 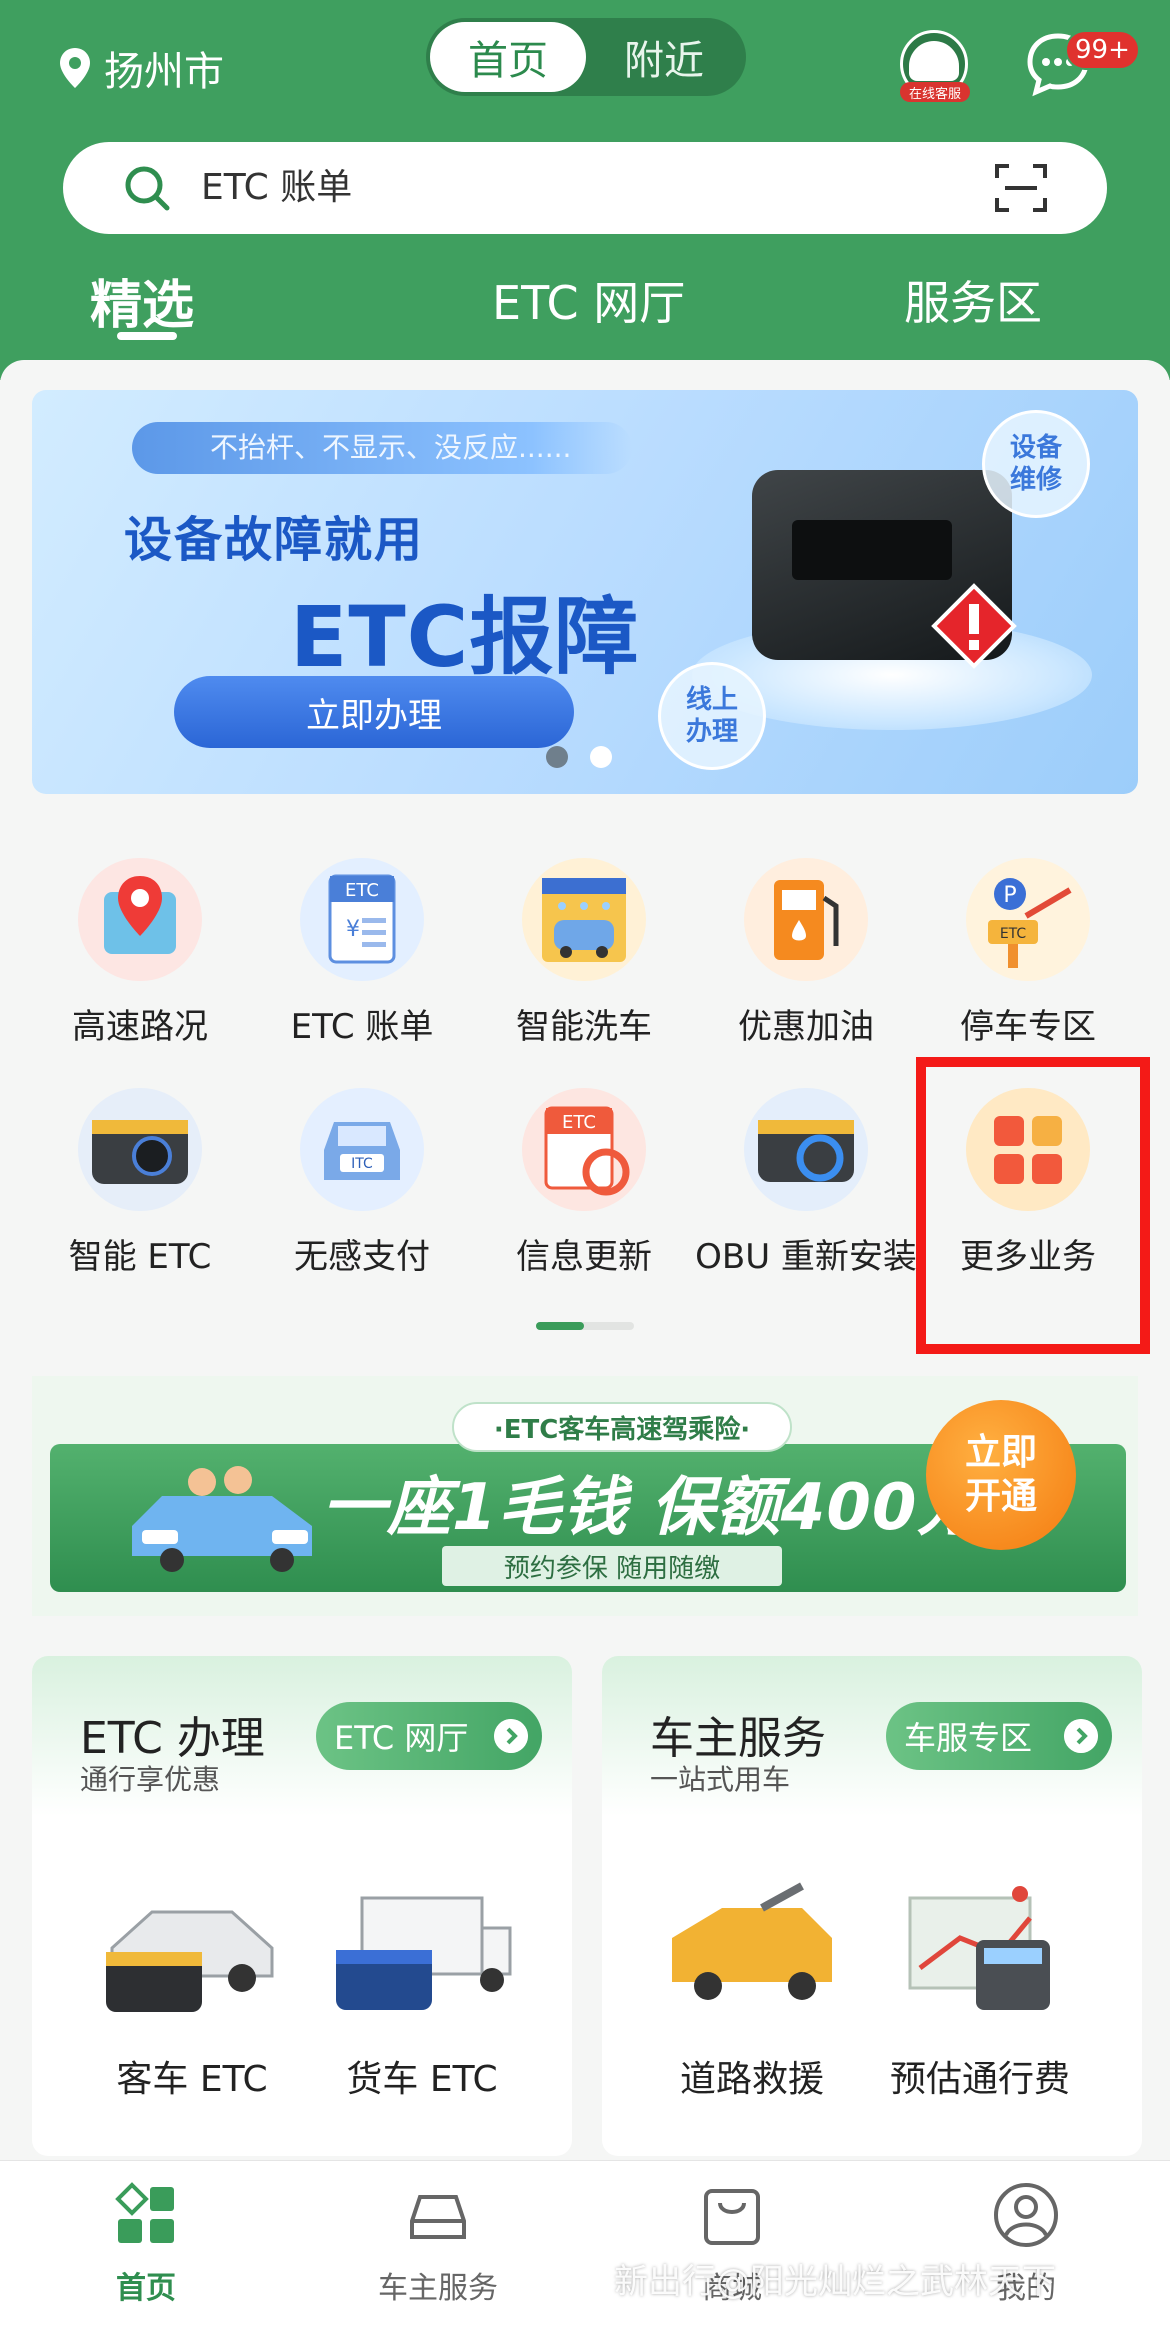 What do you see at coordinates (806, 1149) in the screenshot?
I see `obu-reinstall-icon` at bounding box center [806, 1149].